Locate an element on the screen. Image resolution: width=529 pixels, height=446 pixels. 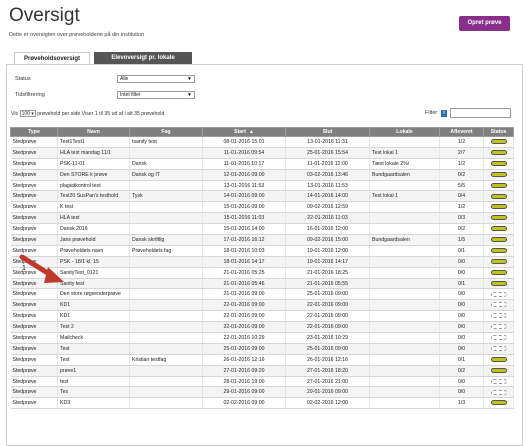
cell-name: HLA test is located at coordinates (93, 218).